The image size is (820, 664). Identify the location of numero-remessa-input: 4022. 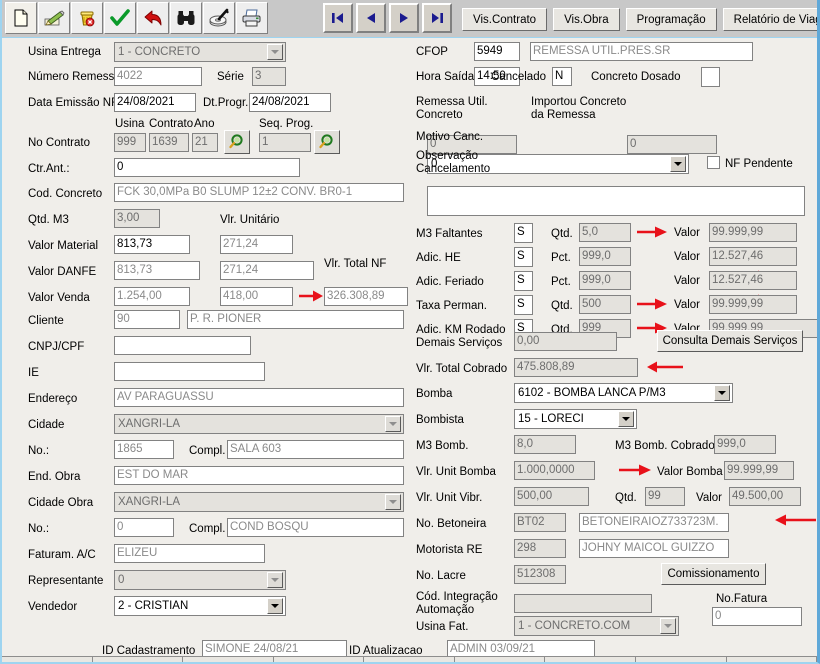
(158, 76).